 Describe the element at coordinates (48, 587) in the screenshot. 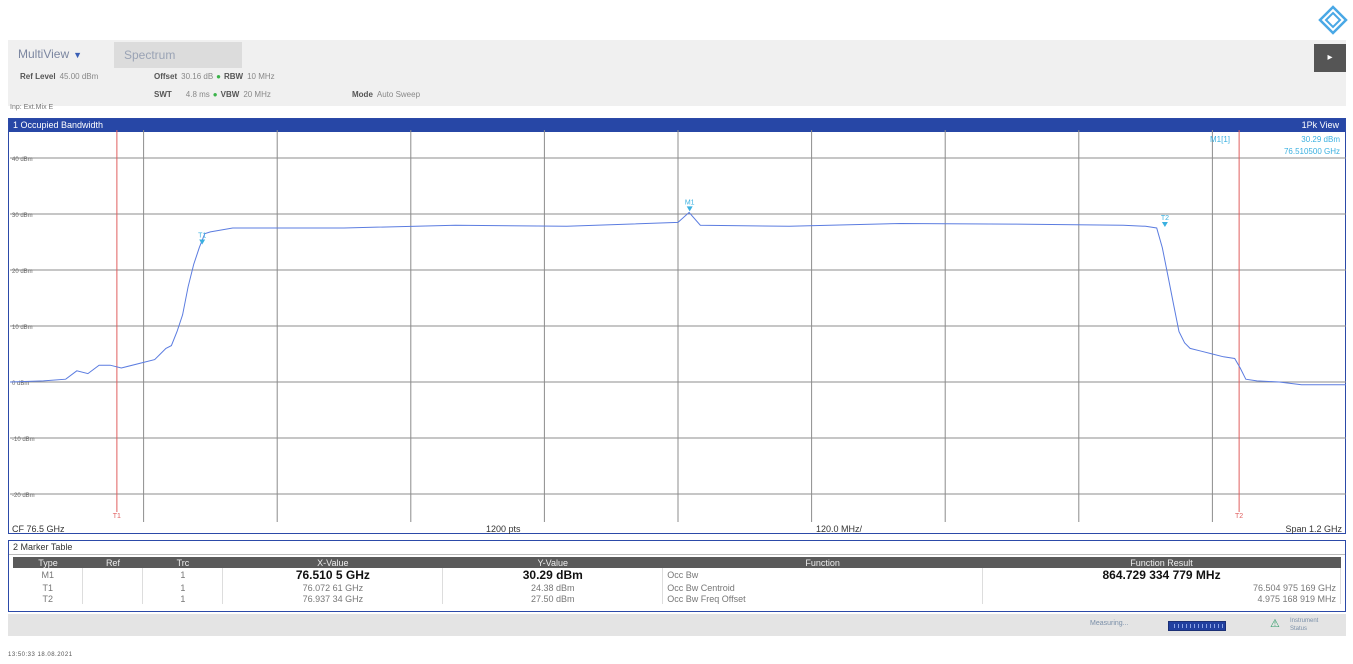

I see `cell-type: T1` at that location.